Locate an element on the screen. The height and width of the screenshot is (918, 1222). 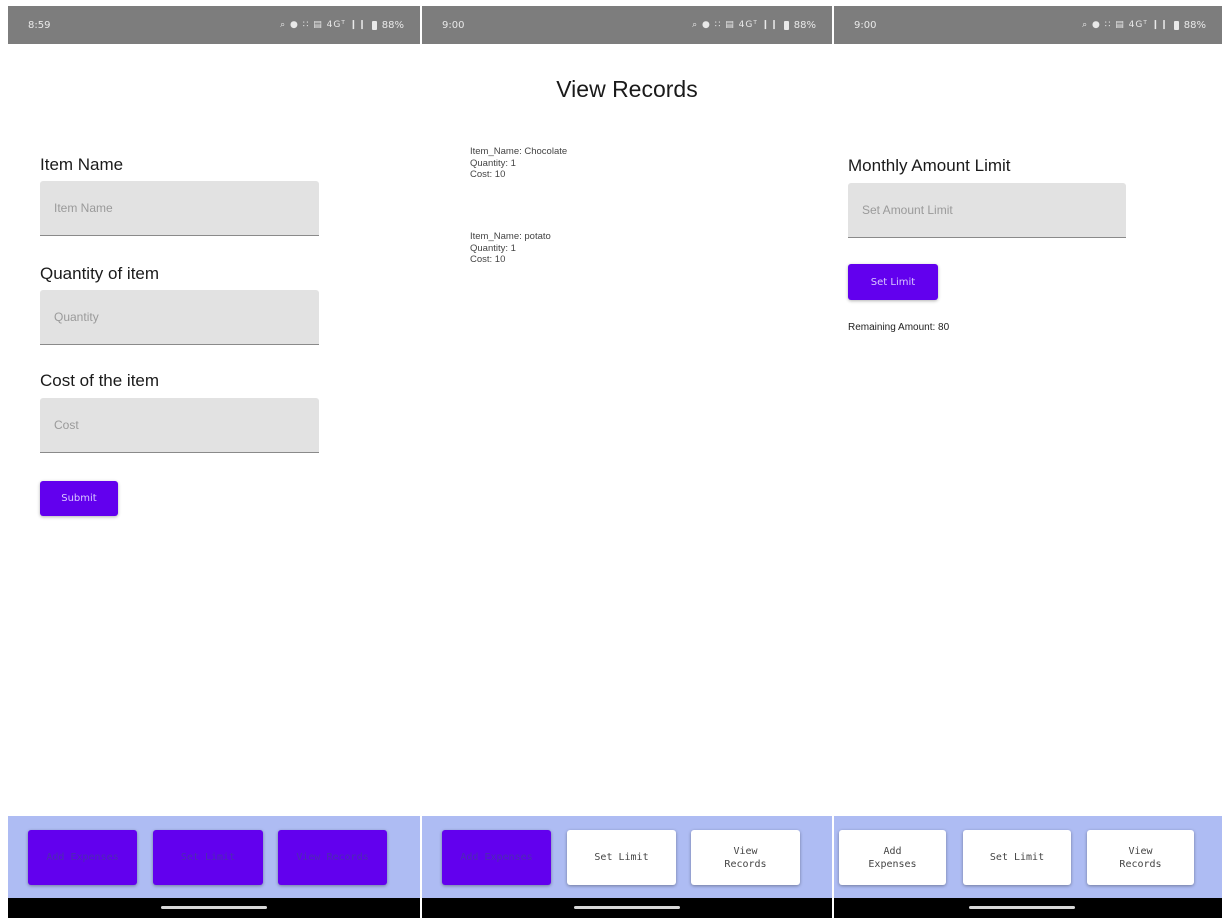
set-limit-button: Set Limit is located at coordinates (893, 282).